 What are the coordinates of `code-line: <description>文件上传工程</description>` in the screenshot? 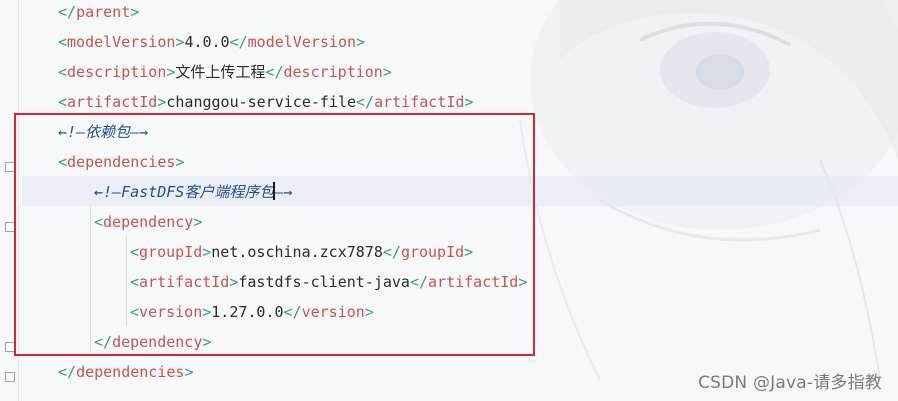 It's located at (225, 72).